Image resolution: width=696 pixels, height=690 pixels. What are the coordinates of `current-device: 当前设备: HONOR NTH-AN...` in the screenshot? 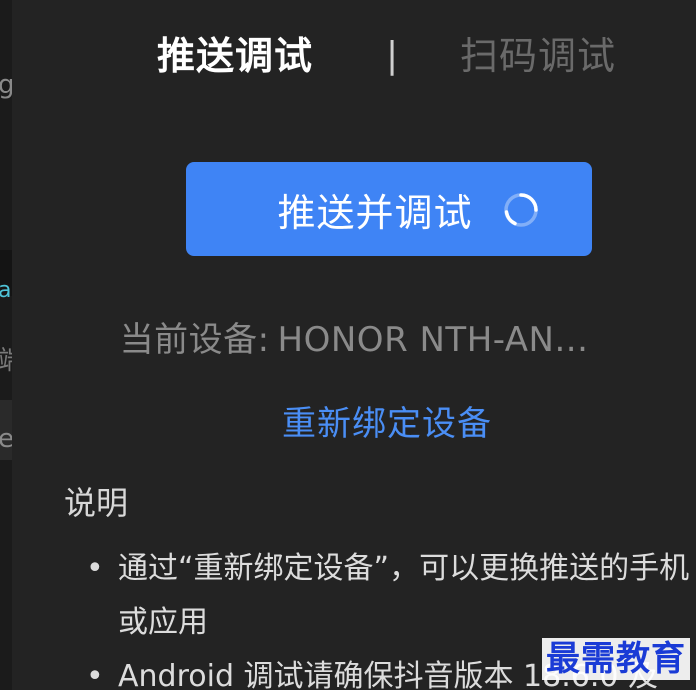 It's located at (354, 336).